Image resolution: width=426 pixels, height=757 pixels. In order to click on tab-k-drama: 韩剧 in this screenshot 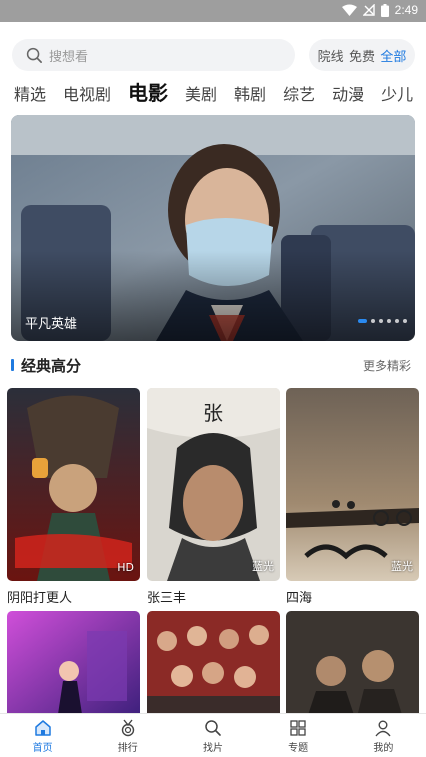, I will do `click(250, 95)`.